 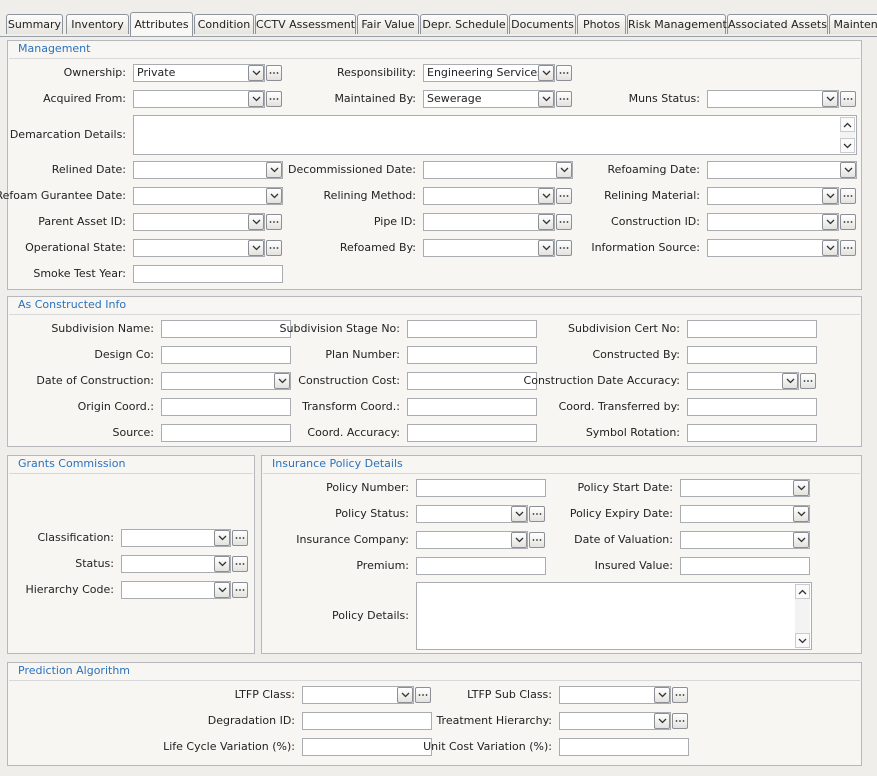 I want to click on source-field, so click(x=226, y=433).